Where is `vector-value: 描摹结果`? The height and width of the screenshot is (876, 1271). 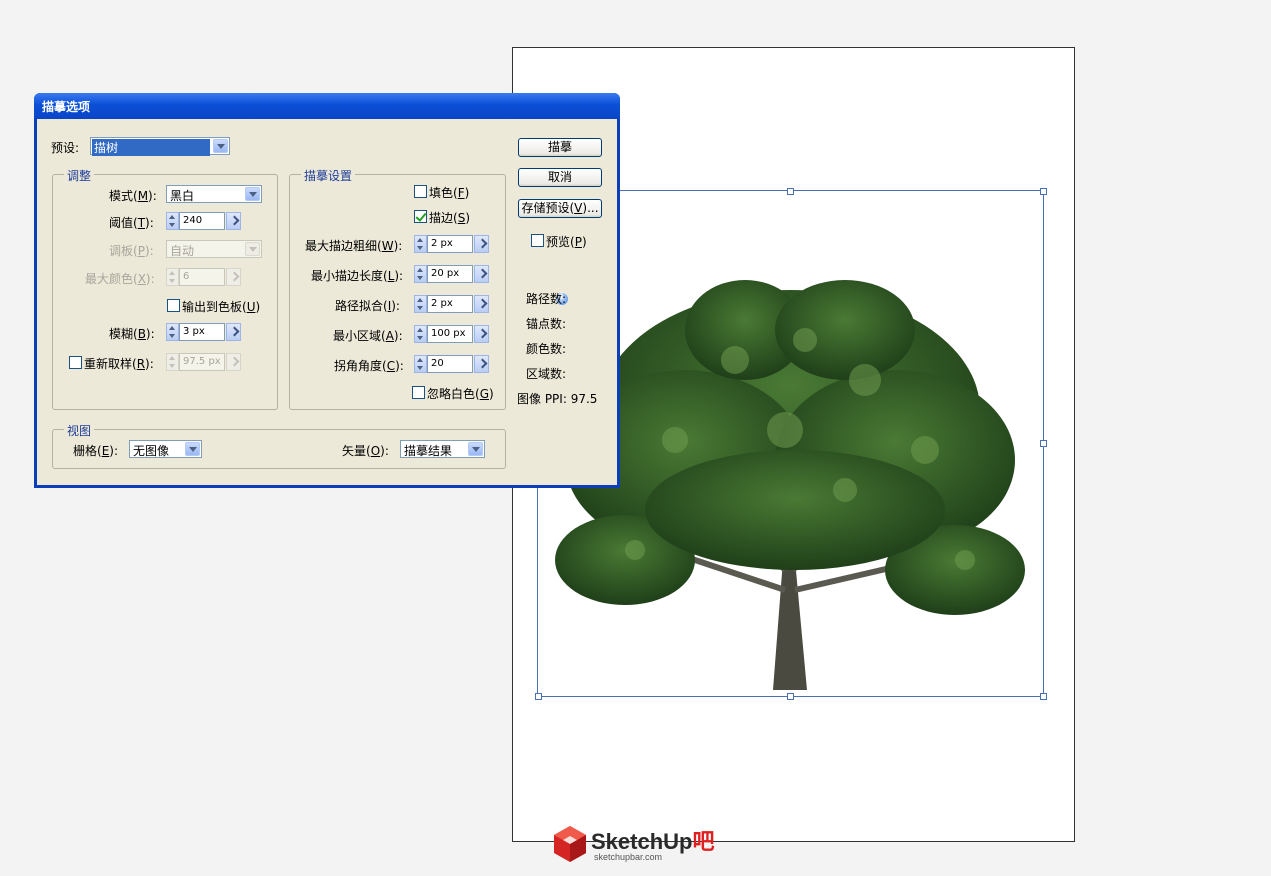 vector-value: 描摹结果 is located at coordinates (428, 451).